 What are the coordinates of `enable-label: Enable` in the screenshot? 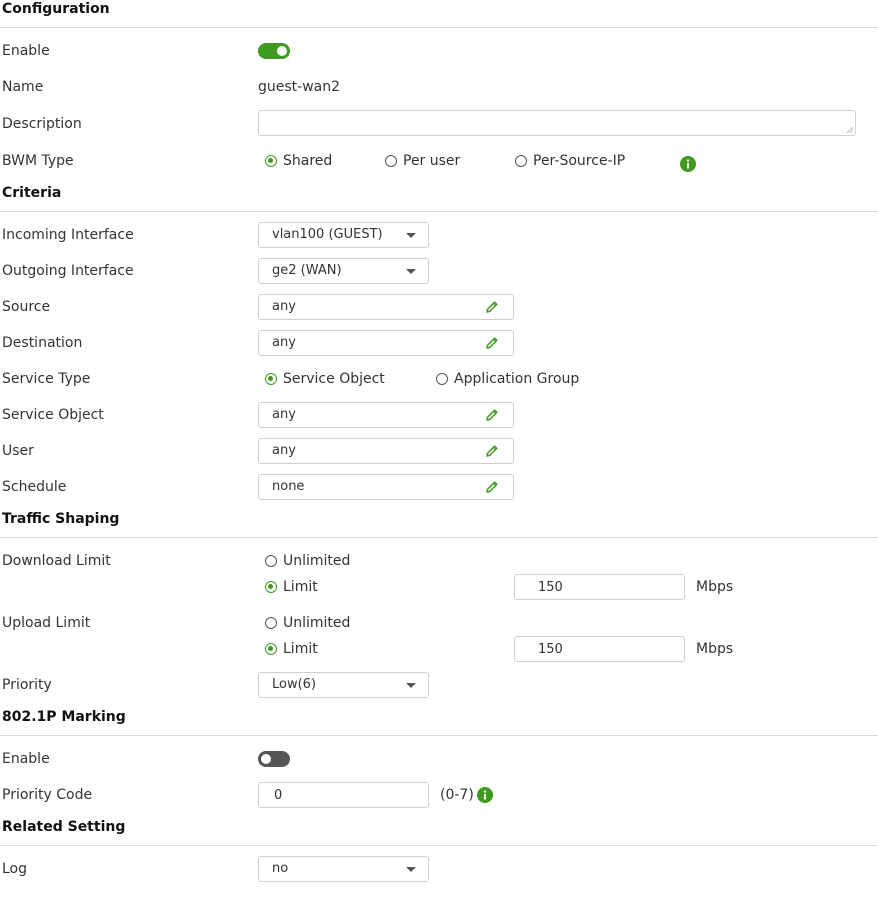 It's located at (26, 51).